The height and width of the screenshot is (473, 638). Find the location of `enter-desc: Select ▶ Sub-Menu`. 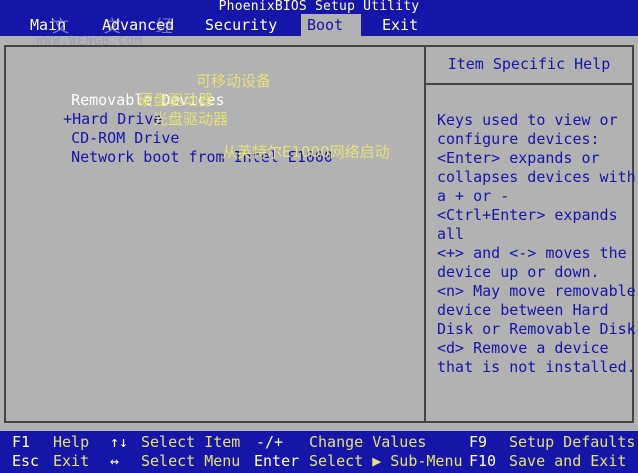

enter-desc: Select ▶ Sub-Menu is located at coordinates (386, 461).